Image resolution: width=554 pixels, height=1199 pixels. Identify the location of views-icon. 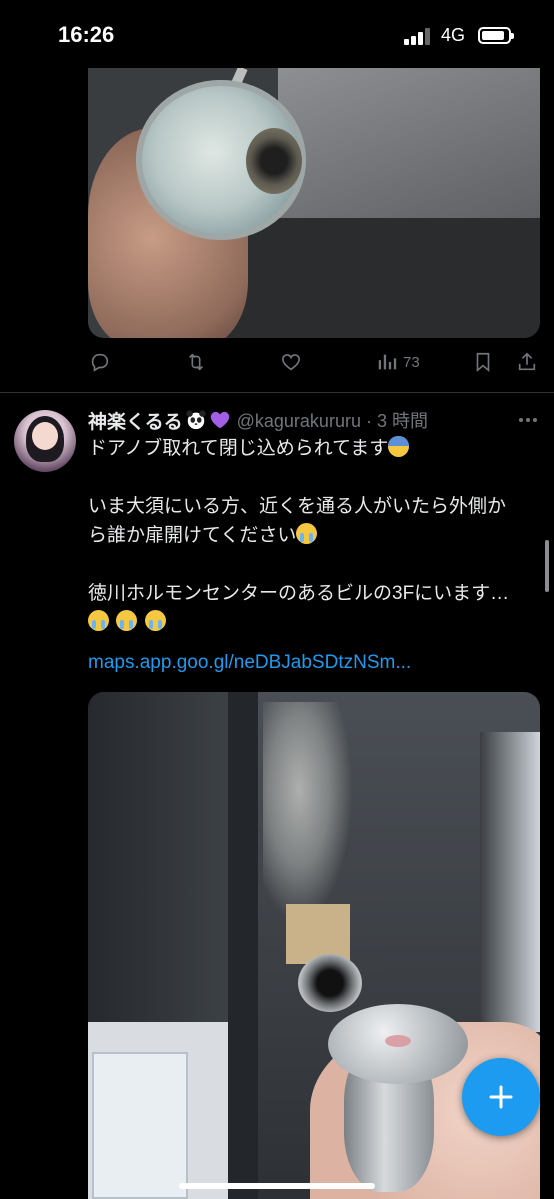
(387, 362).